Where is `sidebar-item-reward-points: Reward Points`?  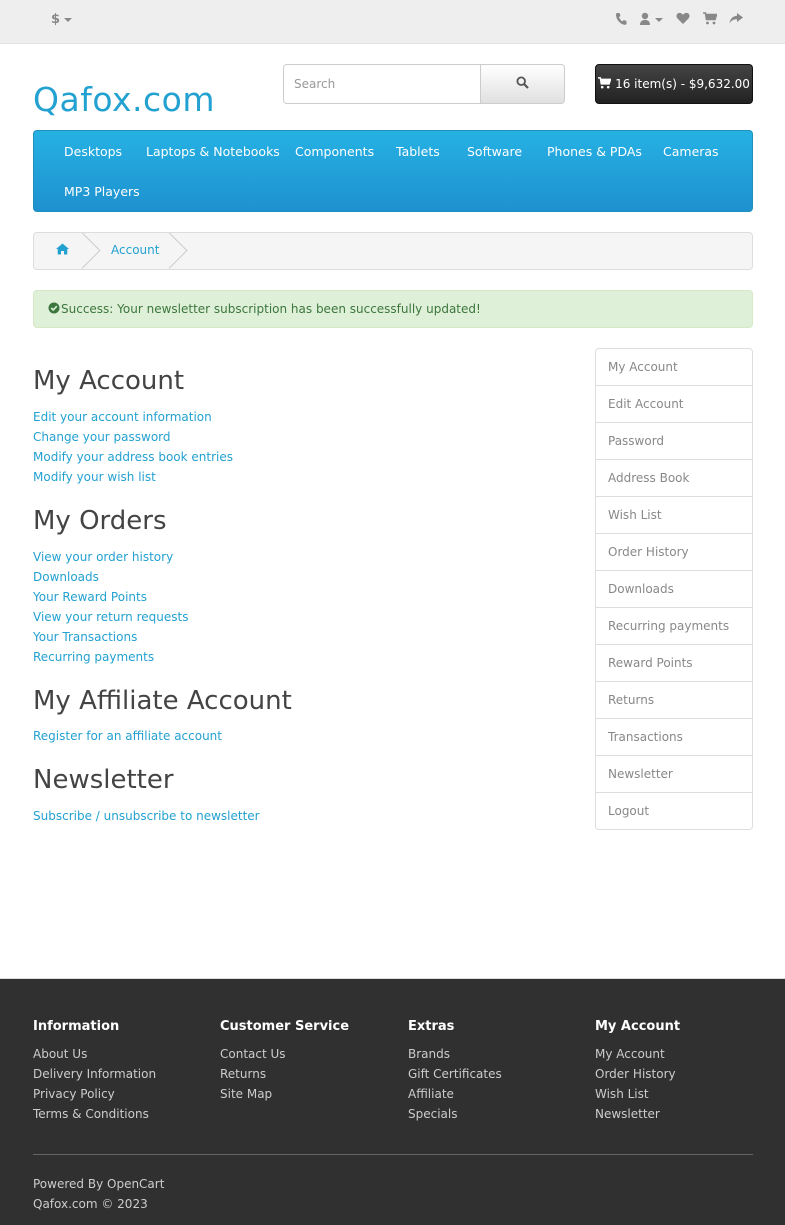
sidebar-item-reward-points: Reward Points is located at coordinates (674, 663).